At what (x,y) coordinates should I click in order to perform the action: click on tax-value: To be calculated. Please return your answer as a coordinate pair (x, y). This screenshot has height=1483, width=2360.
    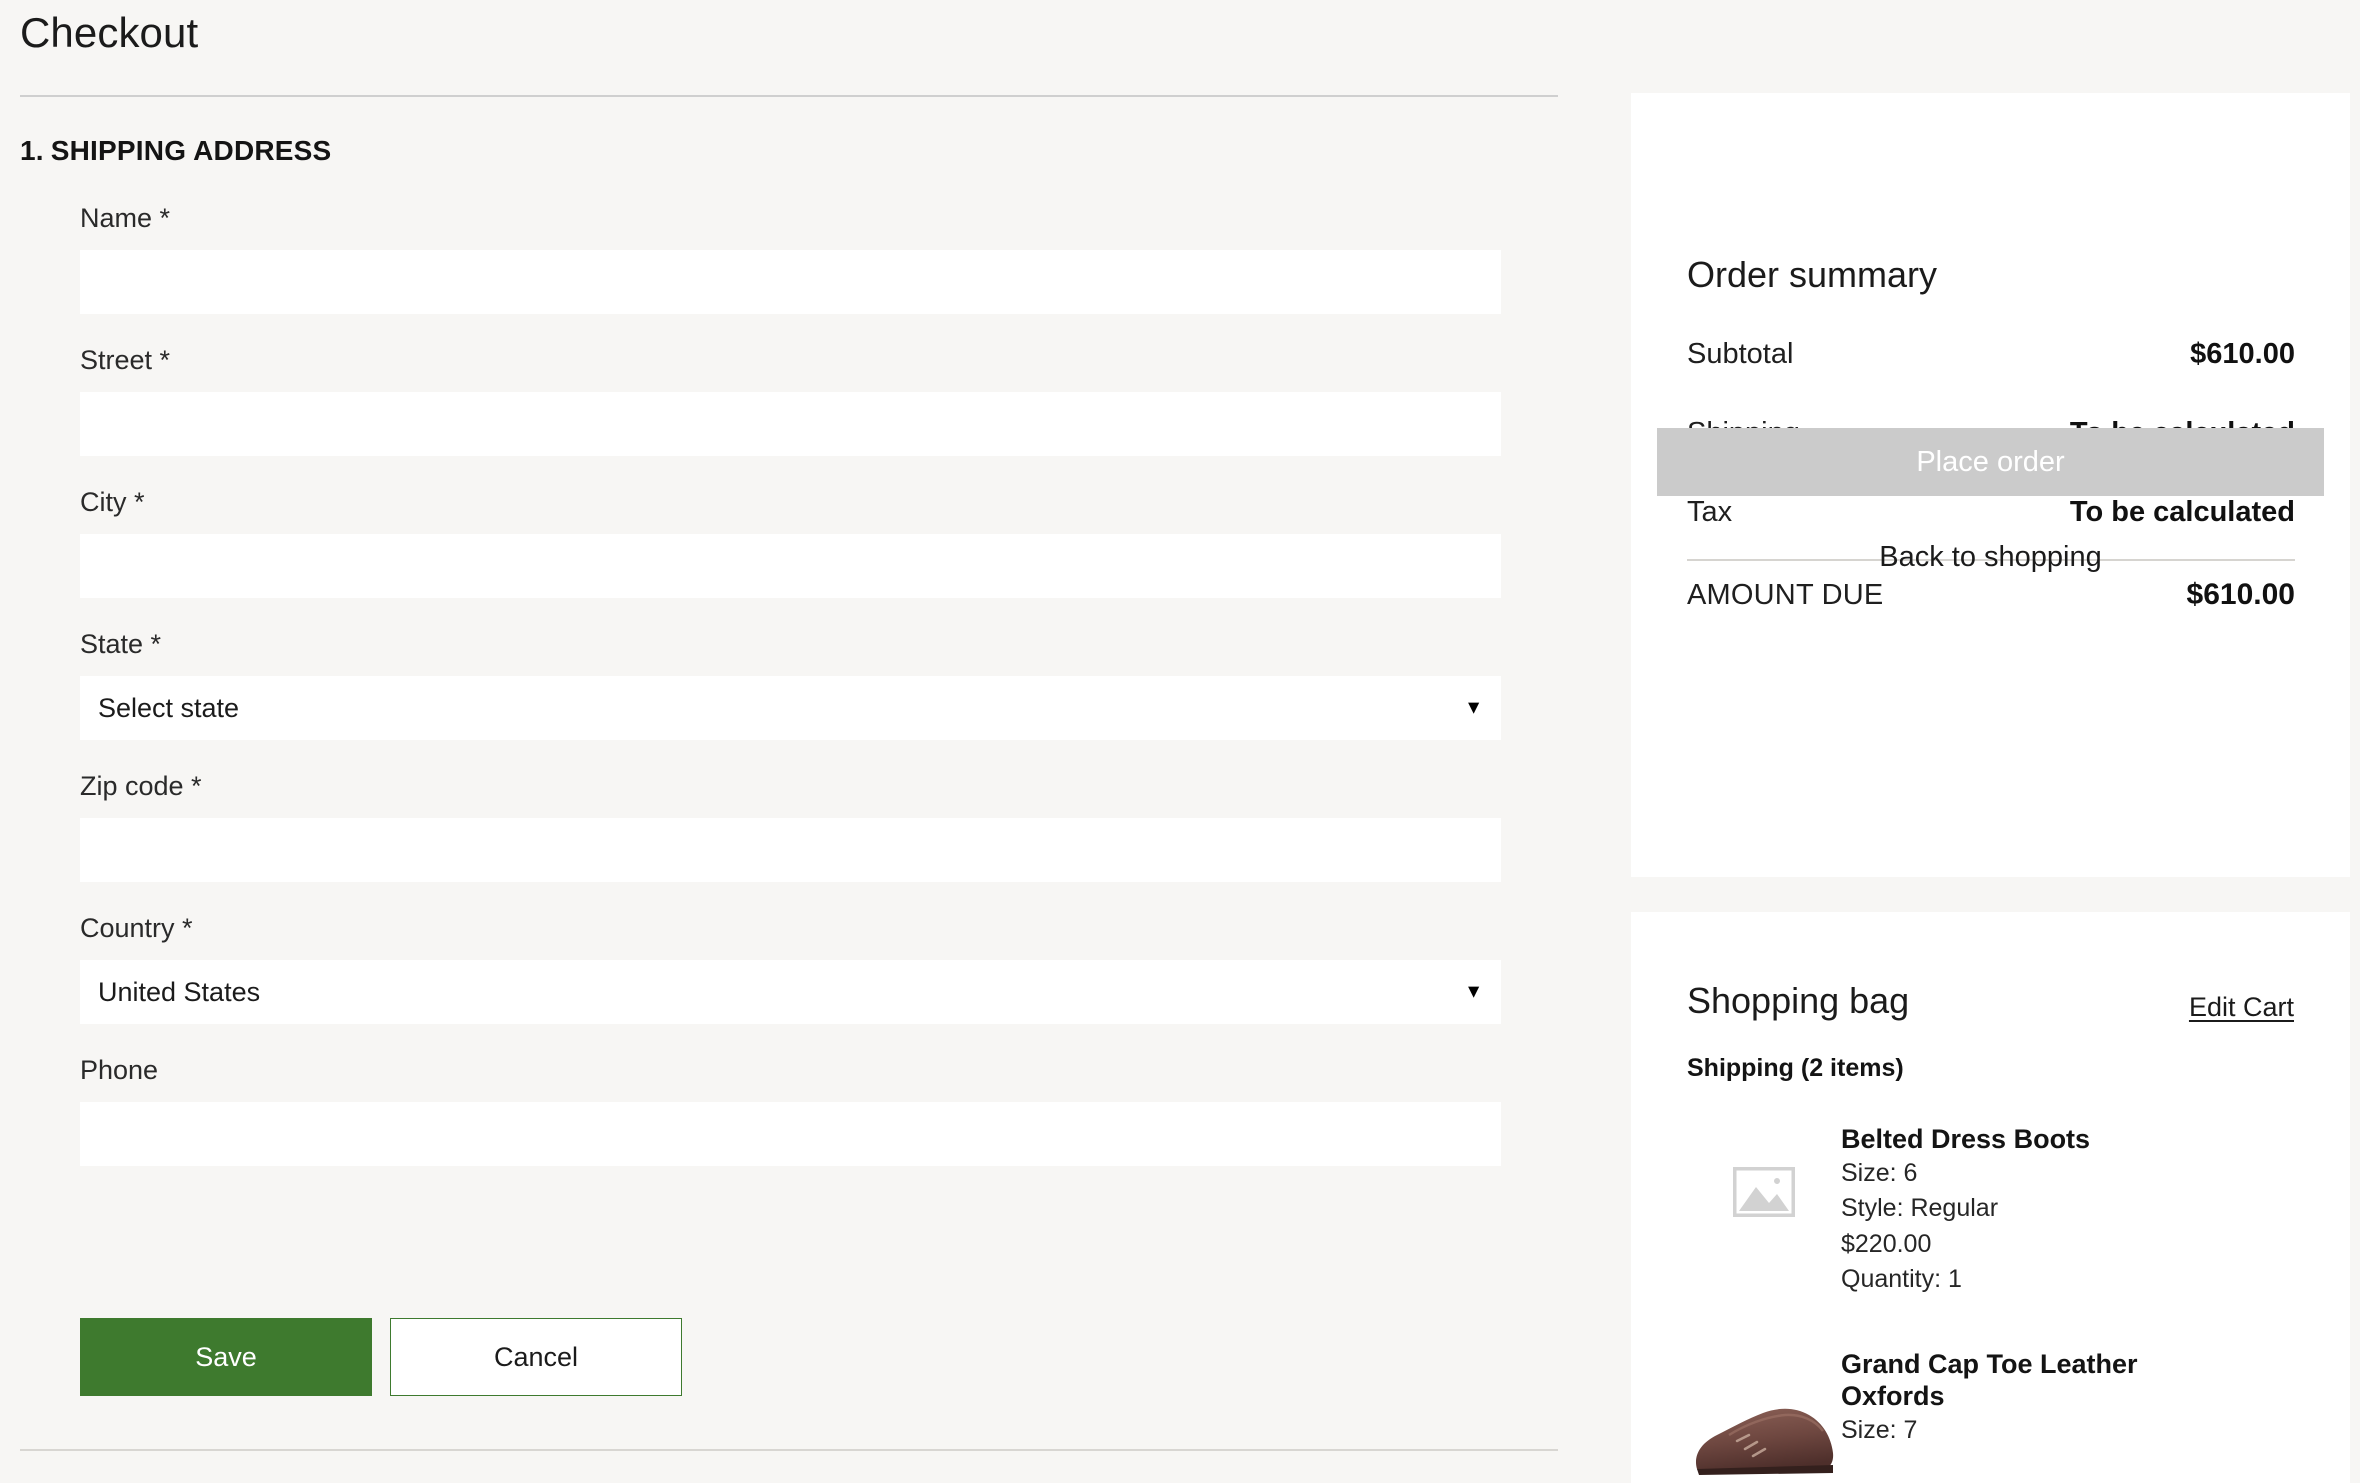
    Looking at the image, I should click on (2182, 512).